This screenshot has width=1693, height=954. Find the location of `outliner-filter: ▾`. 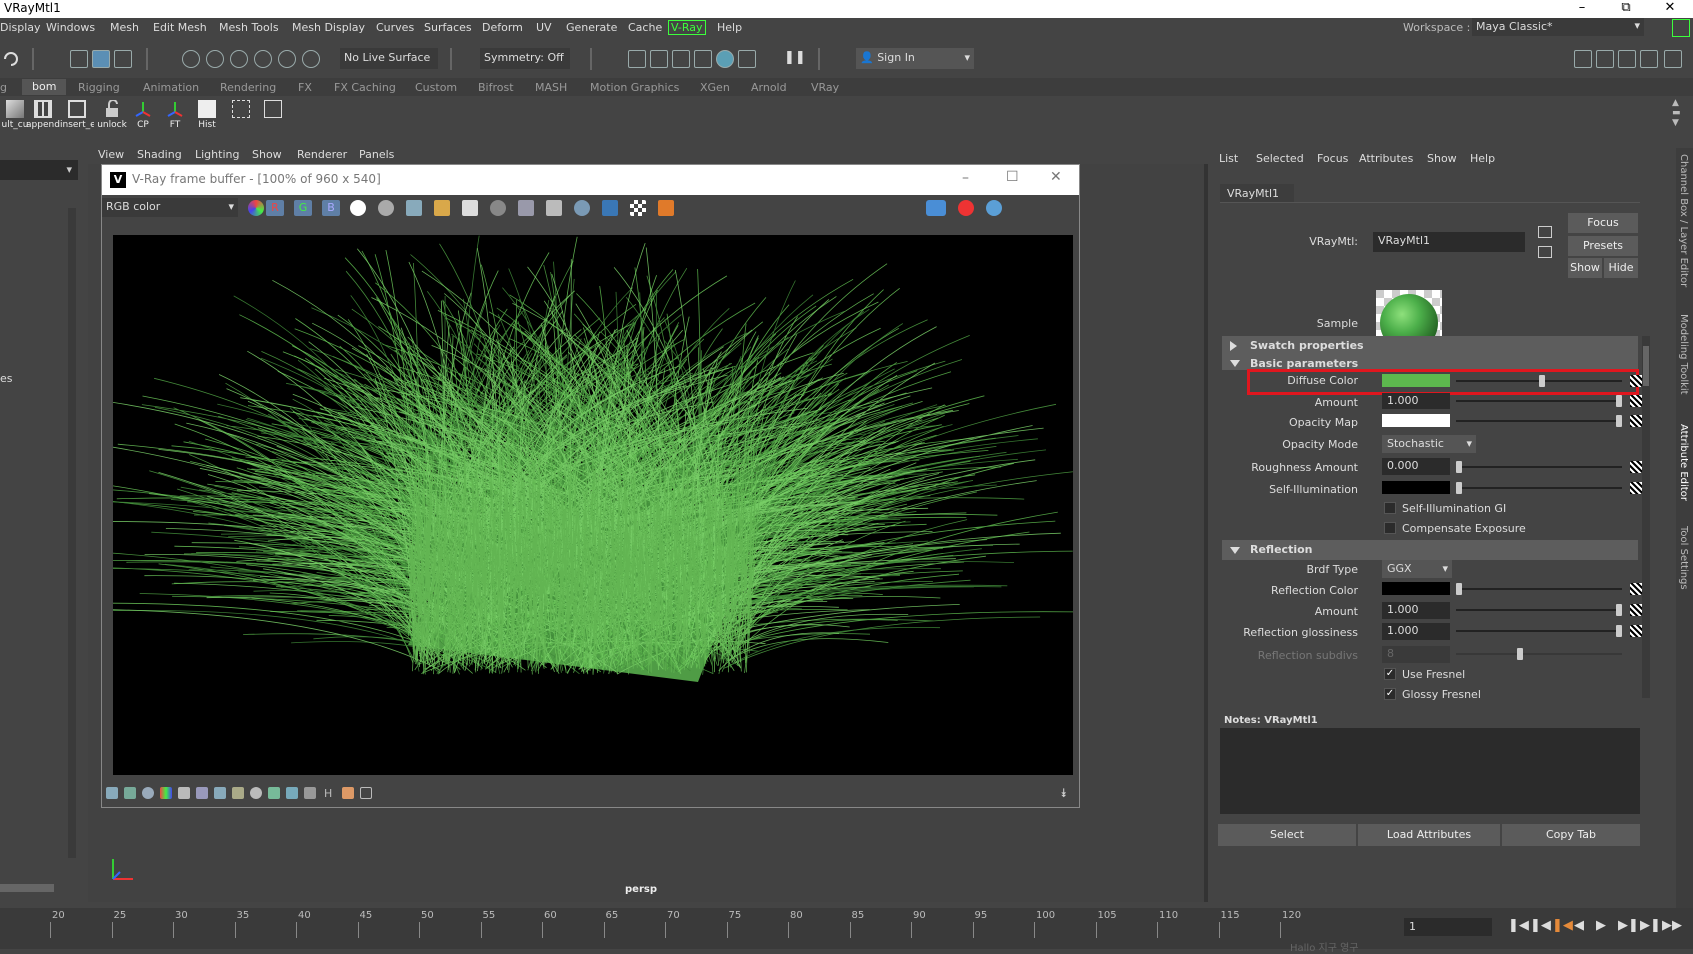

outliner-filter: ▾ is located at coordinates (39, 170).